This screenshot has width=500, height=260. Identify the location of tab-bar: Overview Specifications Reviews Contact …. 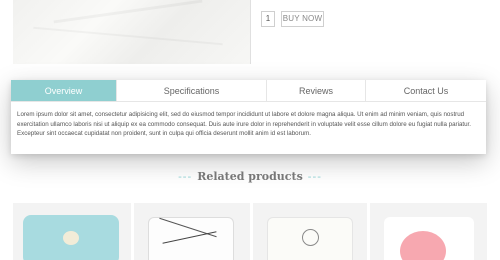
(248, 91).